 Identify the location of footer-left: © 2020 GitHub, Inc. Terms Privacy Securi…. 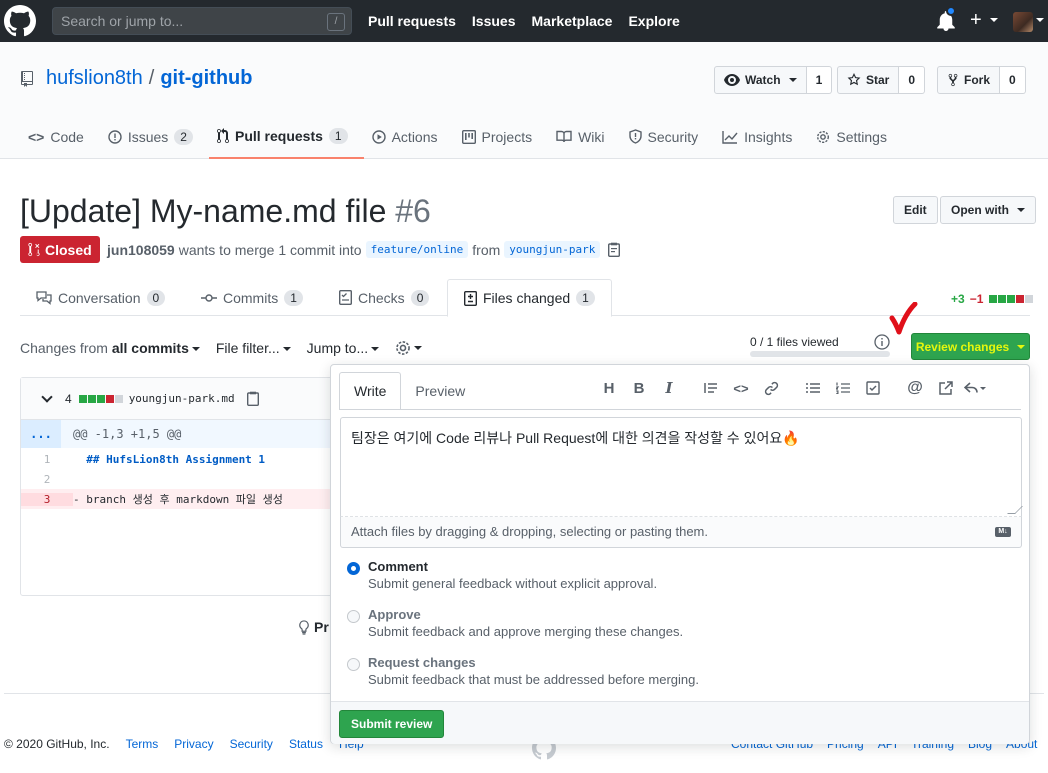
(184, 744).